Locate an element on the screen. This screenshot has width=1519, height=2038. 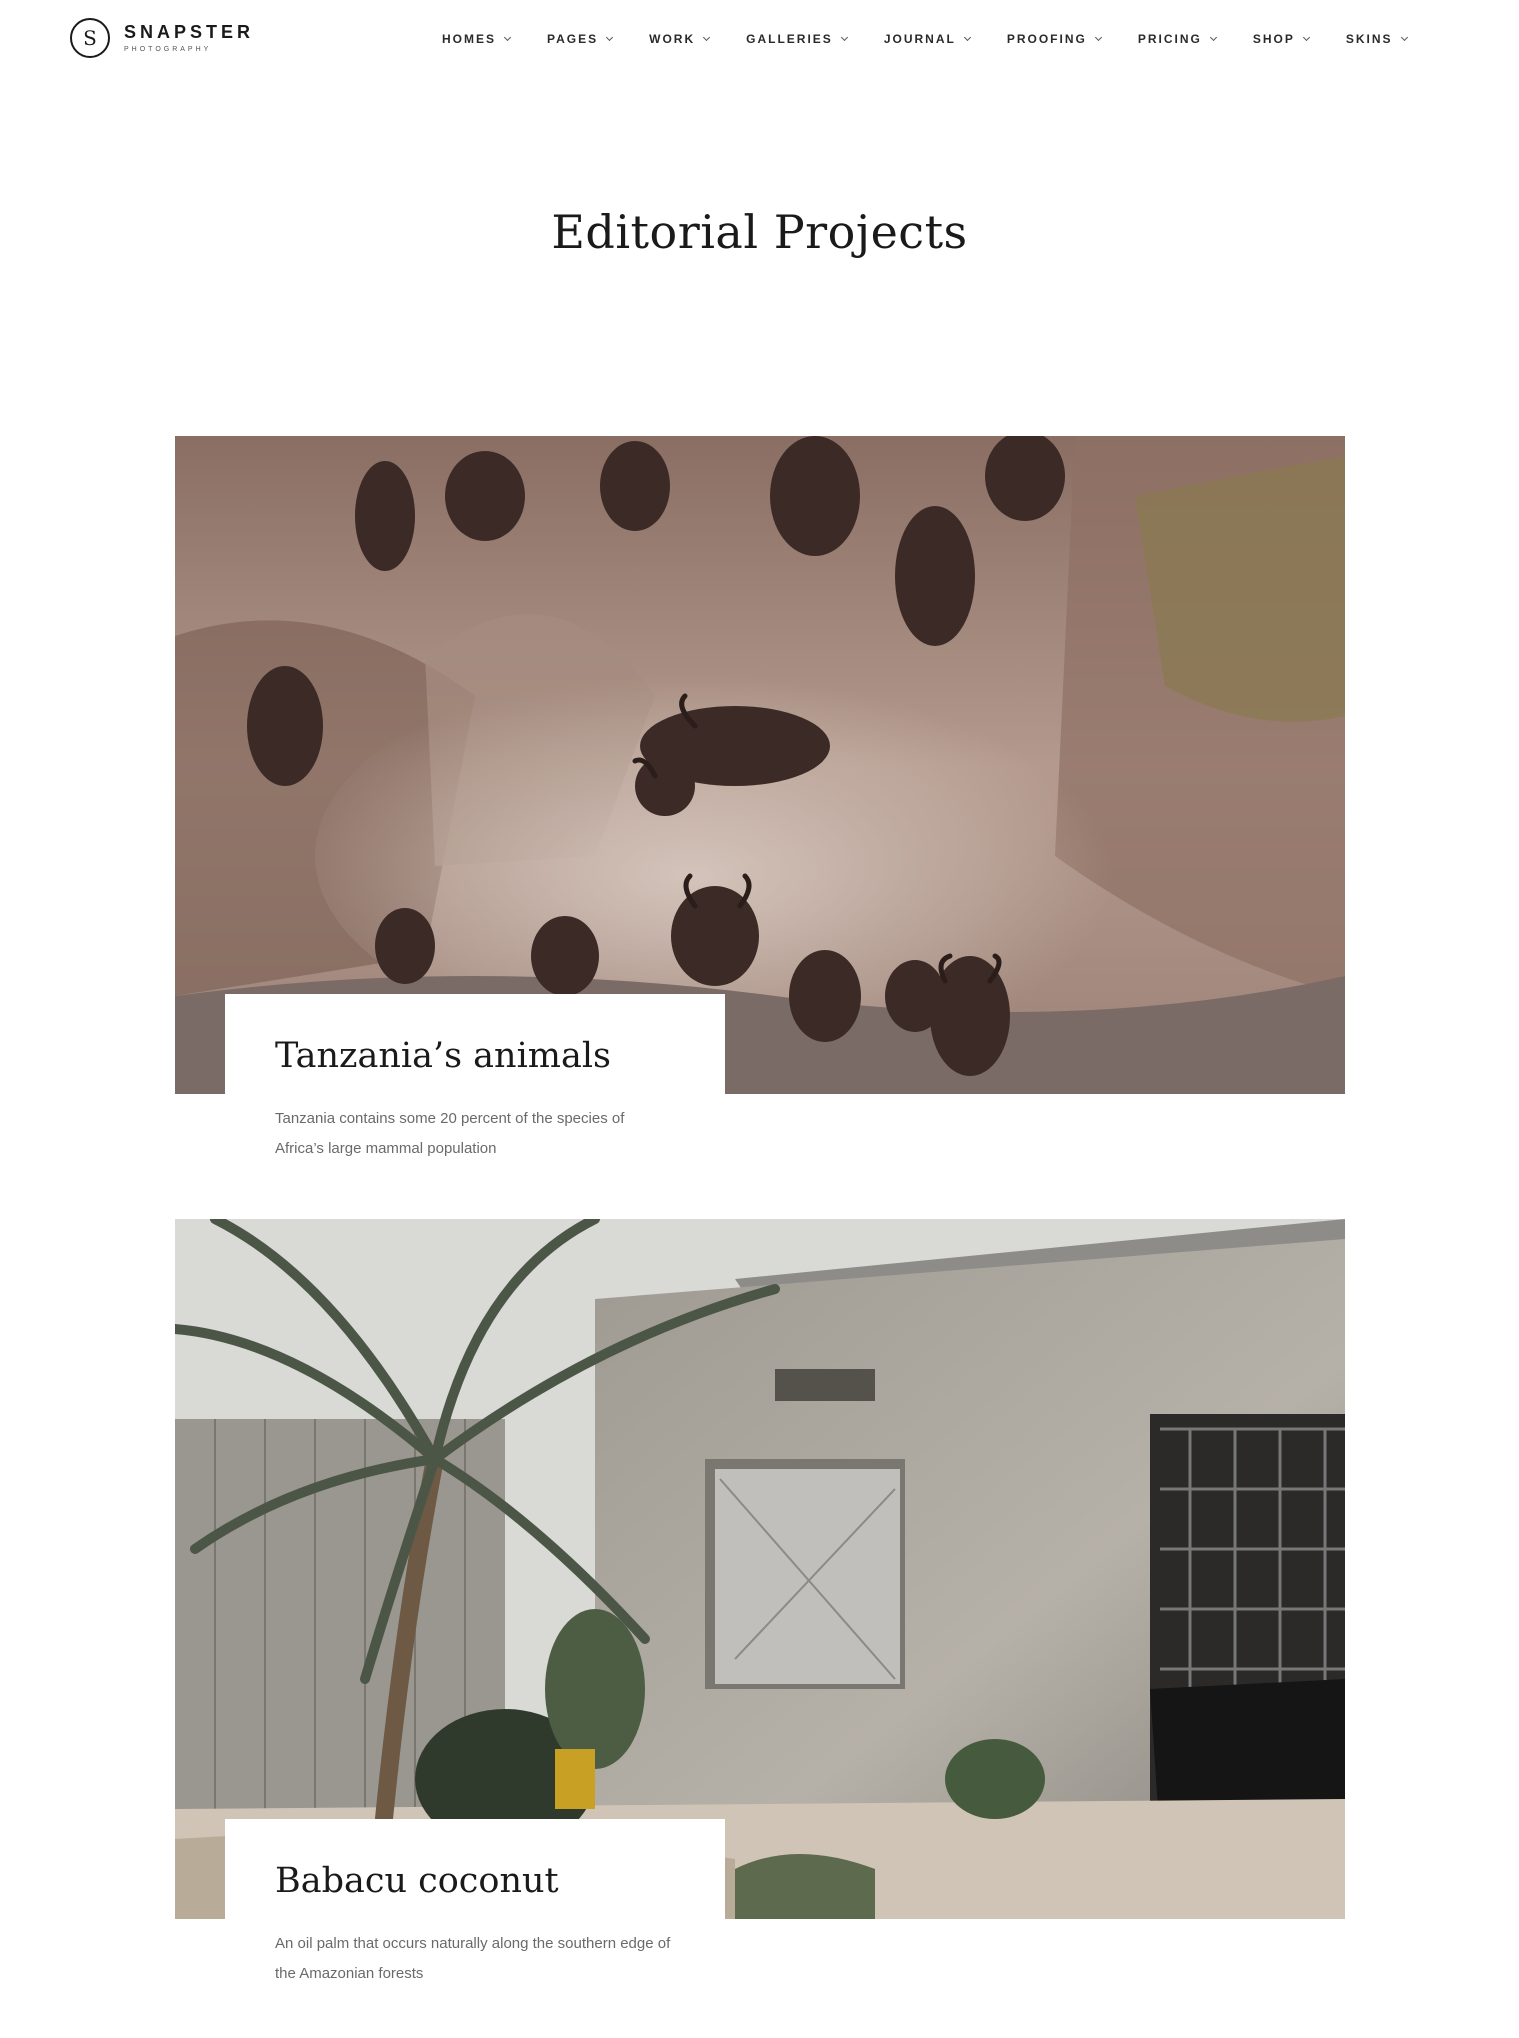
nav-item-journal: JOURNAL is located at coordinates (927, 39).